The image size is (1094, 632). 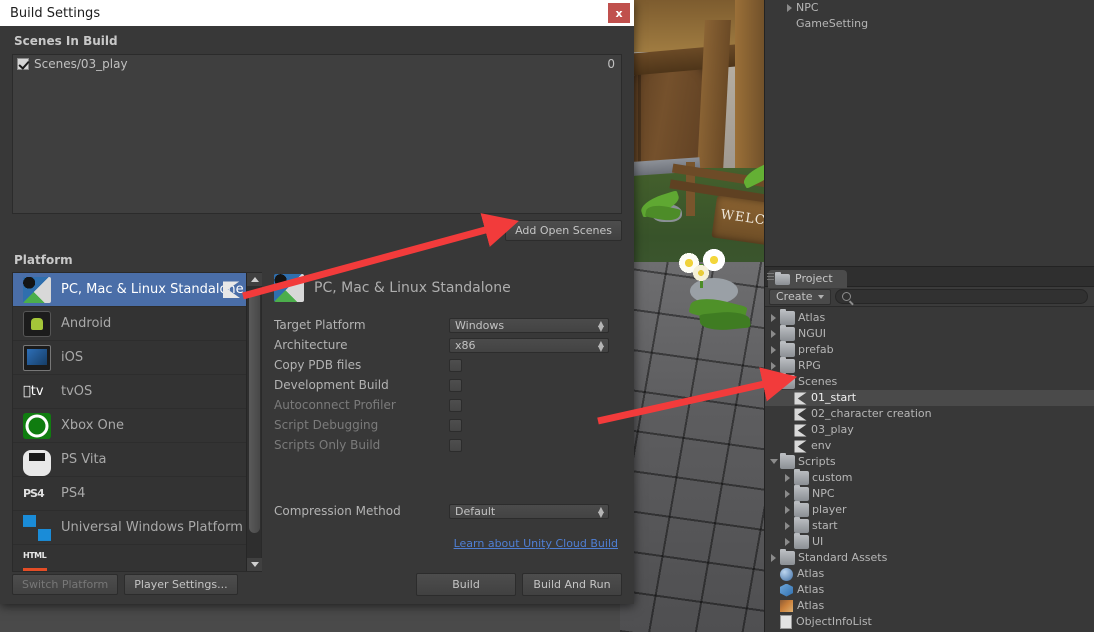 I want to click on scroll-up-icon, so click(x=254, y=279).